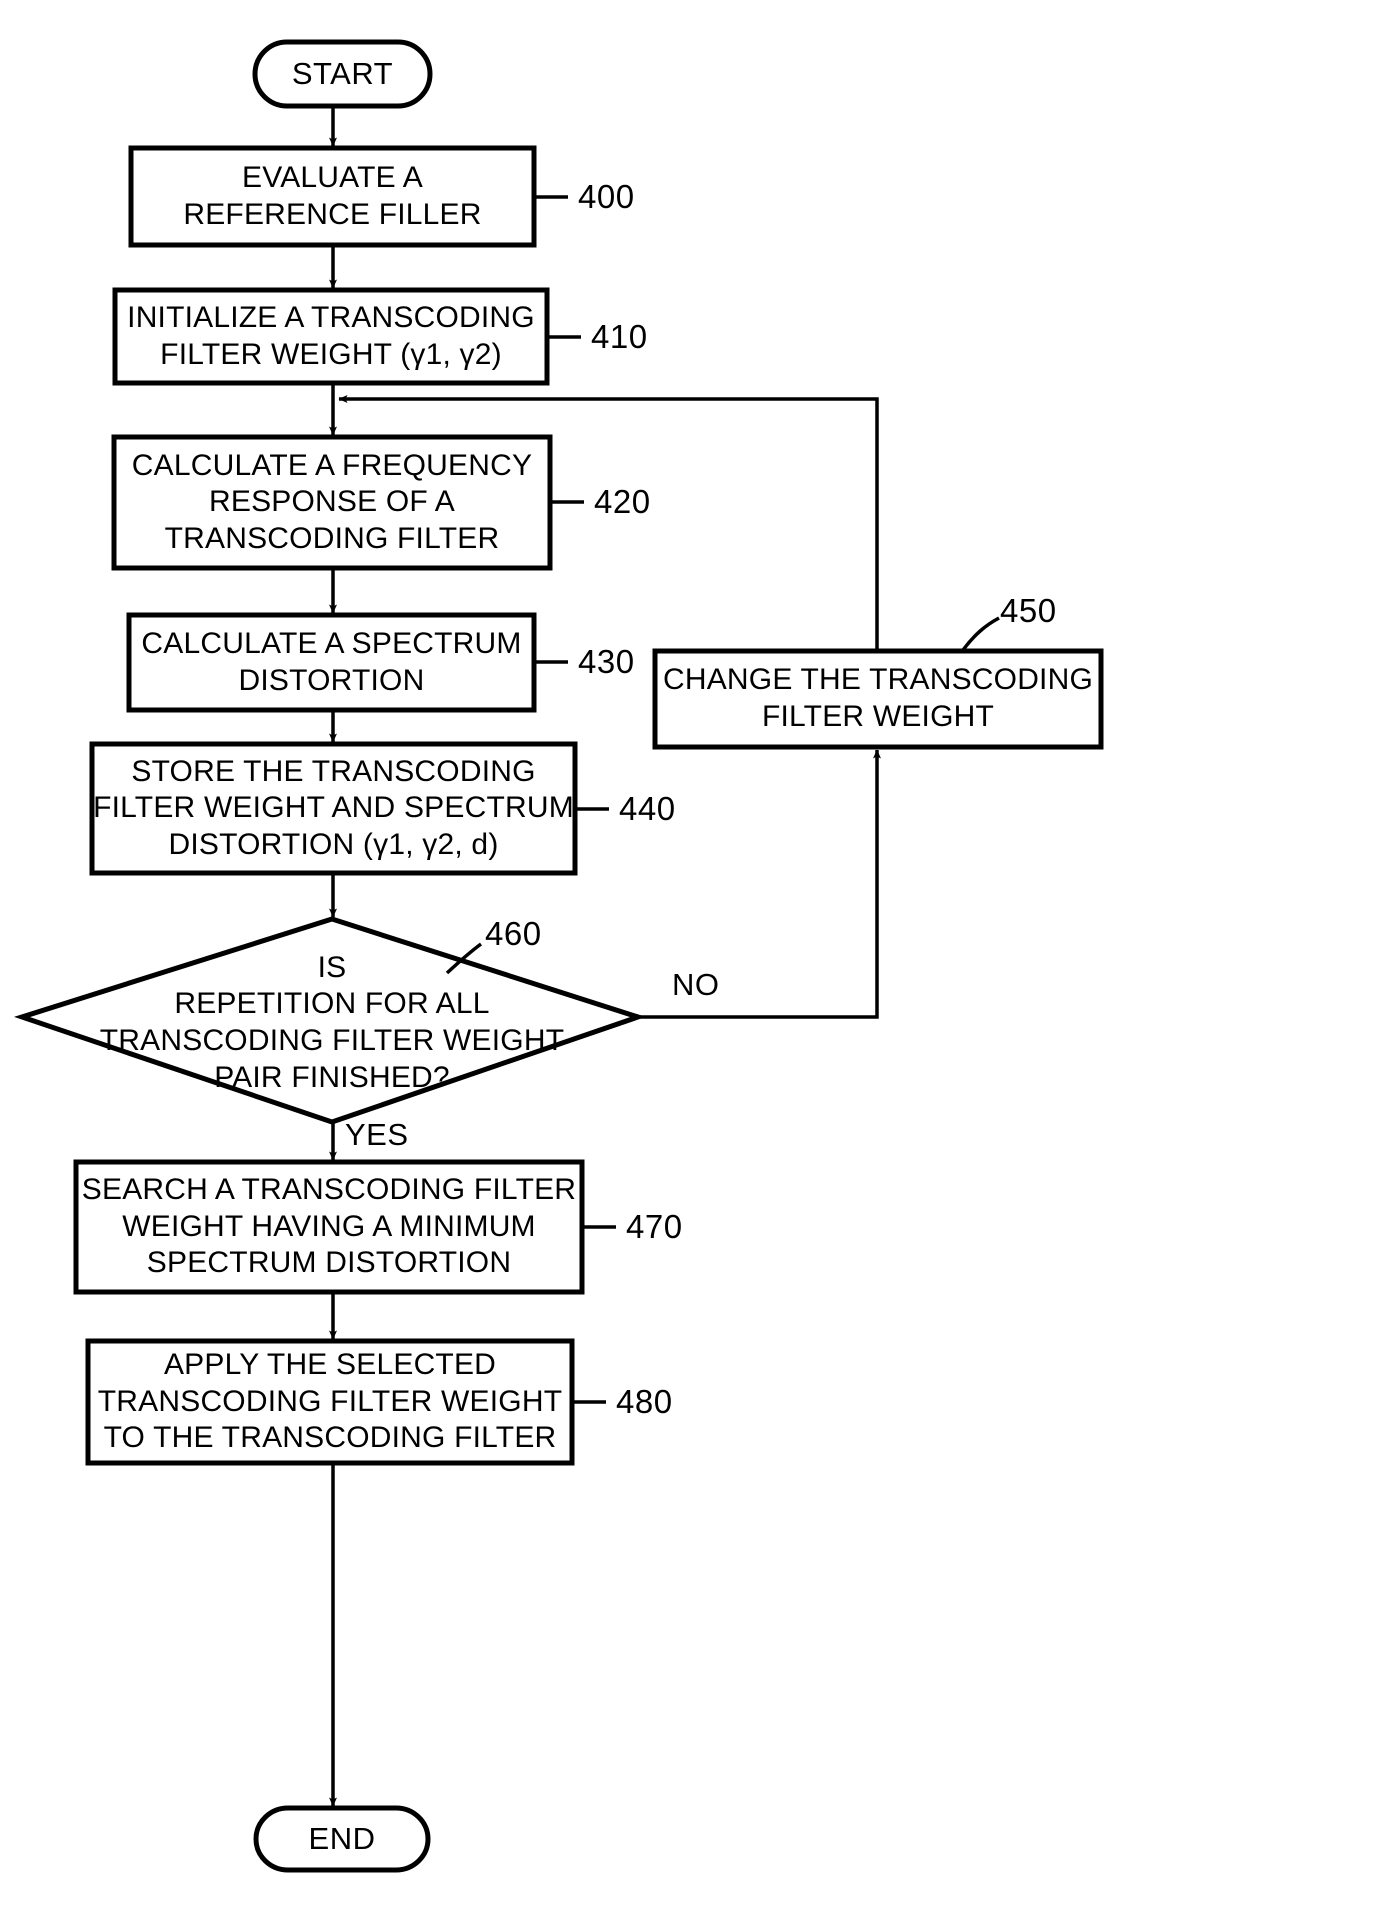  Describe the element at coordinates (654, 1226) in the screenshot. I see `ref-470: 470` at that location.